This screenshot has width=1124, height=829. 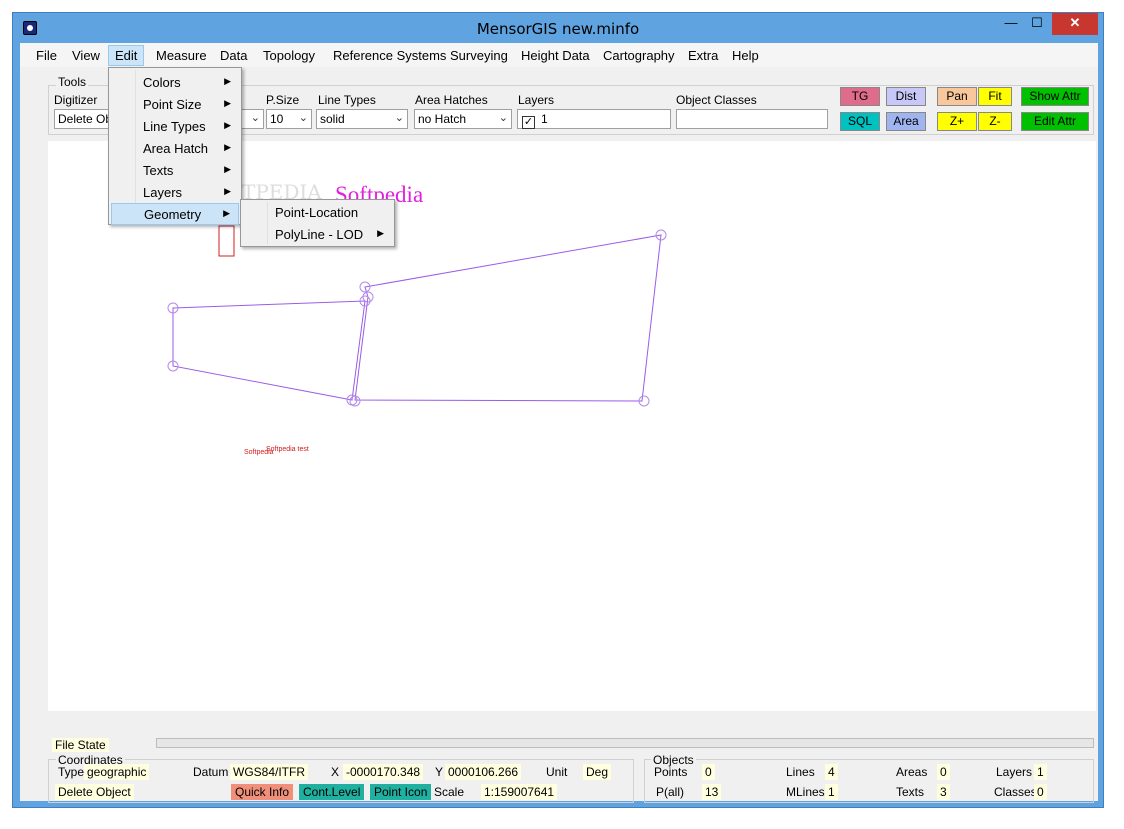 I want to click on menu-item-label: Geometry, so click(x=173, y=214).